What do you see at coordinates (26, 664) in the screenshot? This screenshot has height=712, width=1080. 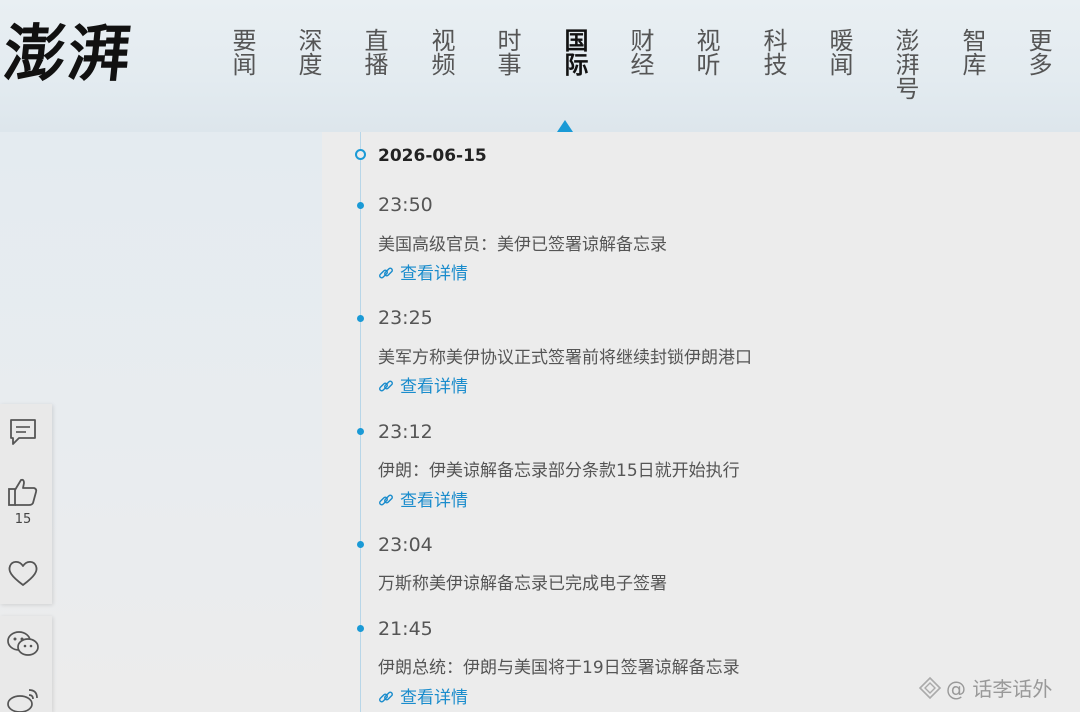 I see `social-share-toolbar` at bounding box center [26, 664].